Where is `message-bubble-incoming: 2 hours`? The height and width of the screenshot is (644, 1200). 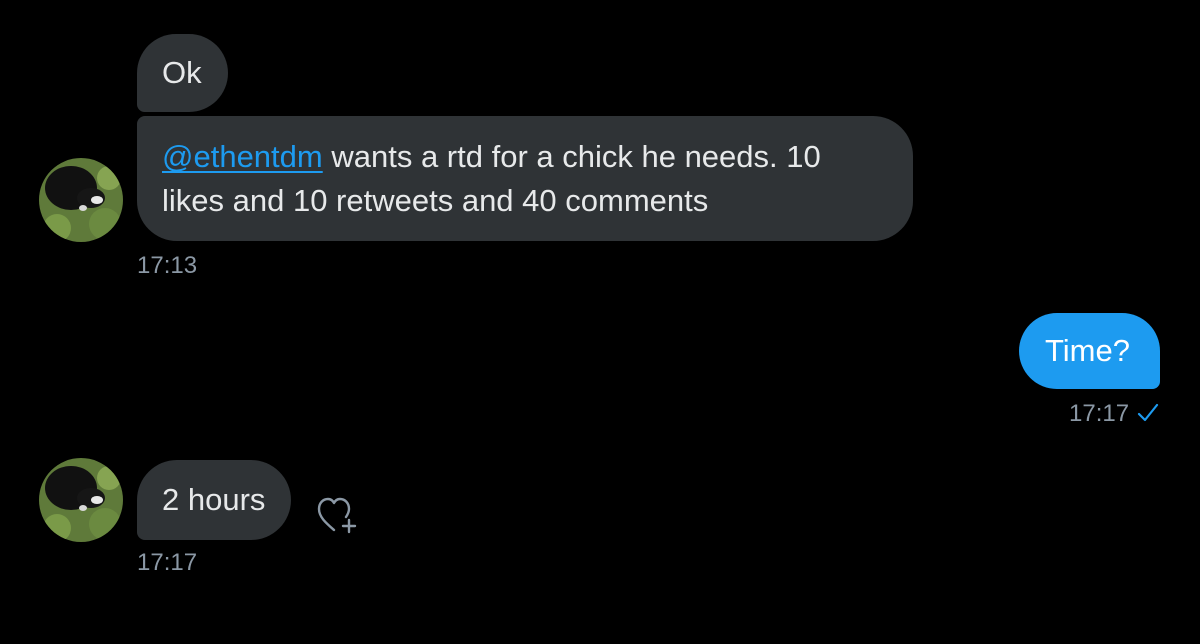 message-bubble-incoming: 2 hours is located at coordinates (214, 500).